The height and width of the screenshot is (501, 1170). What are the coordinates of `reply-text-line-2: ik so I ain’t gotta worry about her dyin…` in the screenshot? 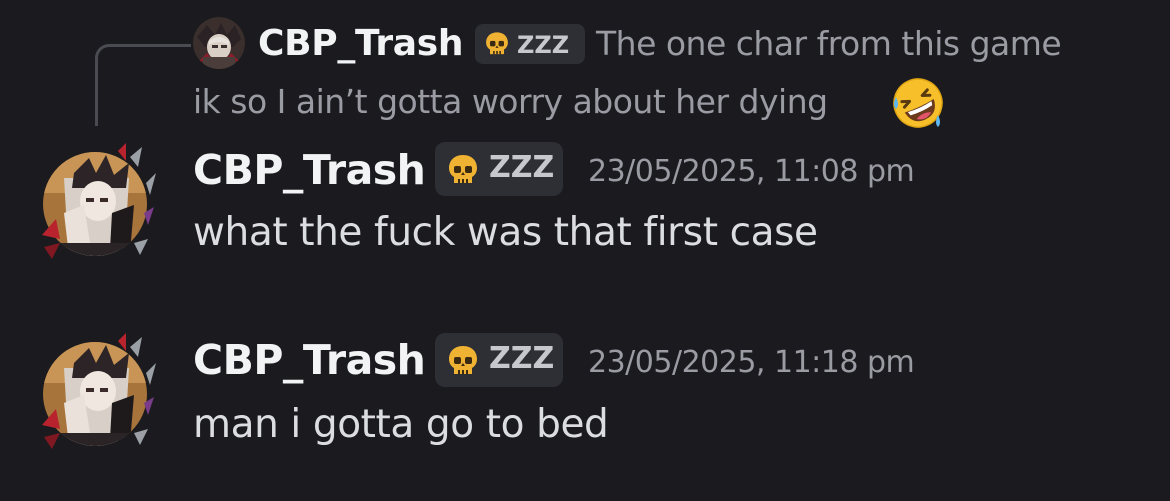 It's located at (510, 102).